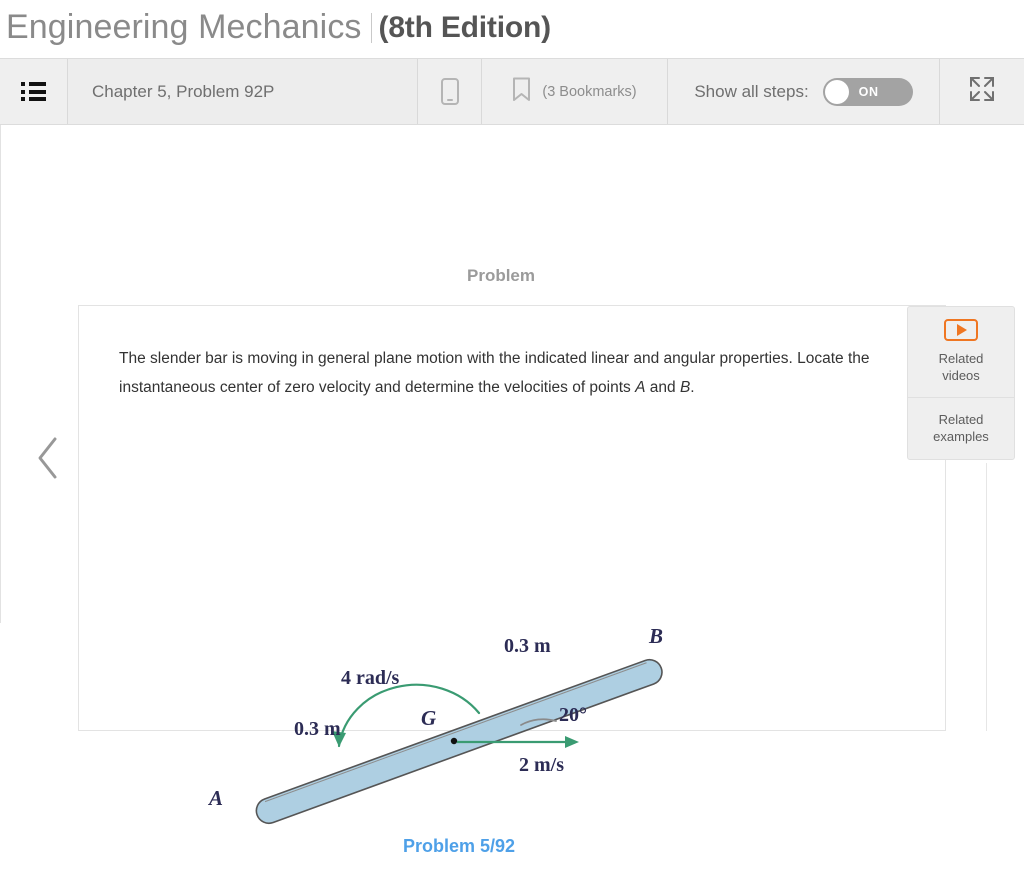 The width and height of the screenshot is (1024, 871). Describe the element at coordinates (961, 419) in the screenshot. I see `related-examples-label-line1: Related` at that location.